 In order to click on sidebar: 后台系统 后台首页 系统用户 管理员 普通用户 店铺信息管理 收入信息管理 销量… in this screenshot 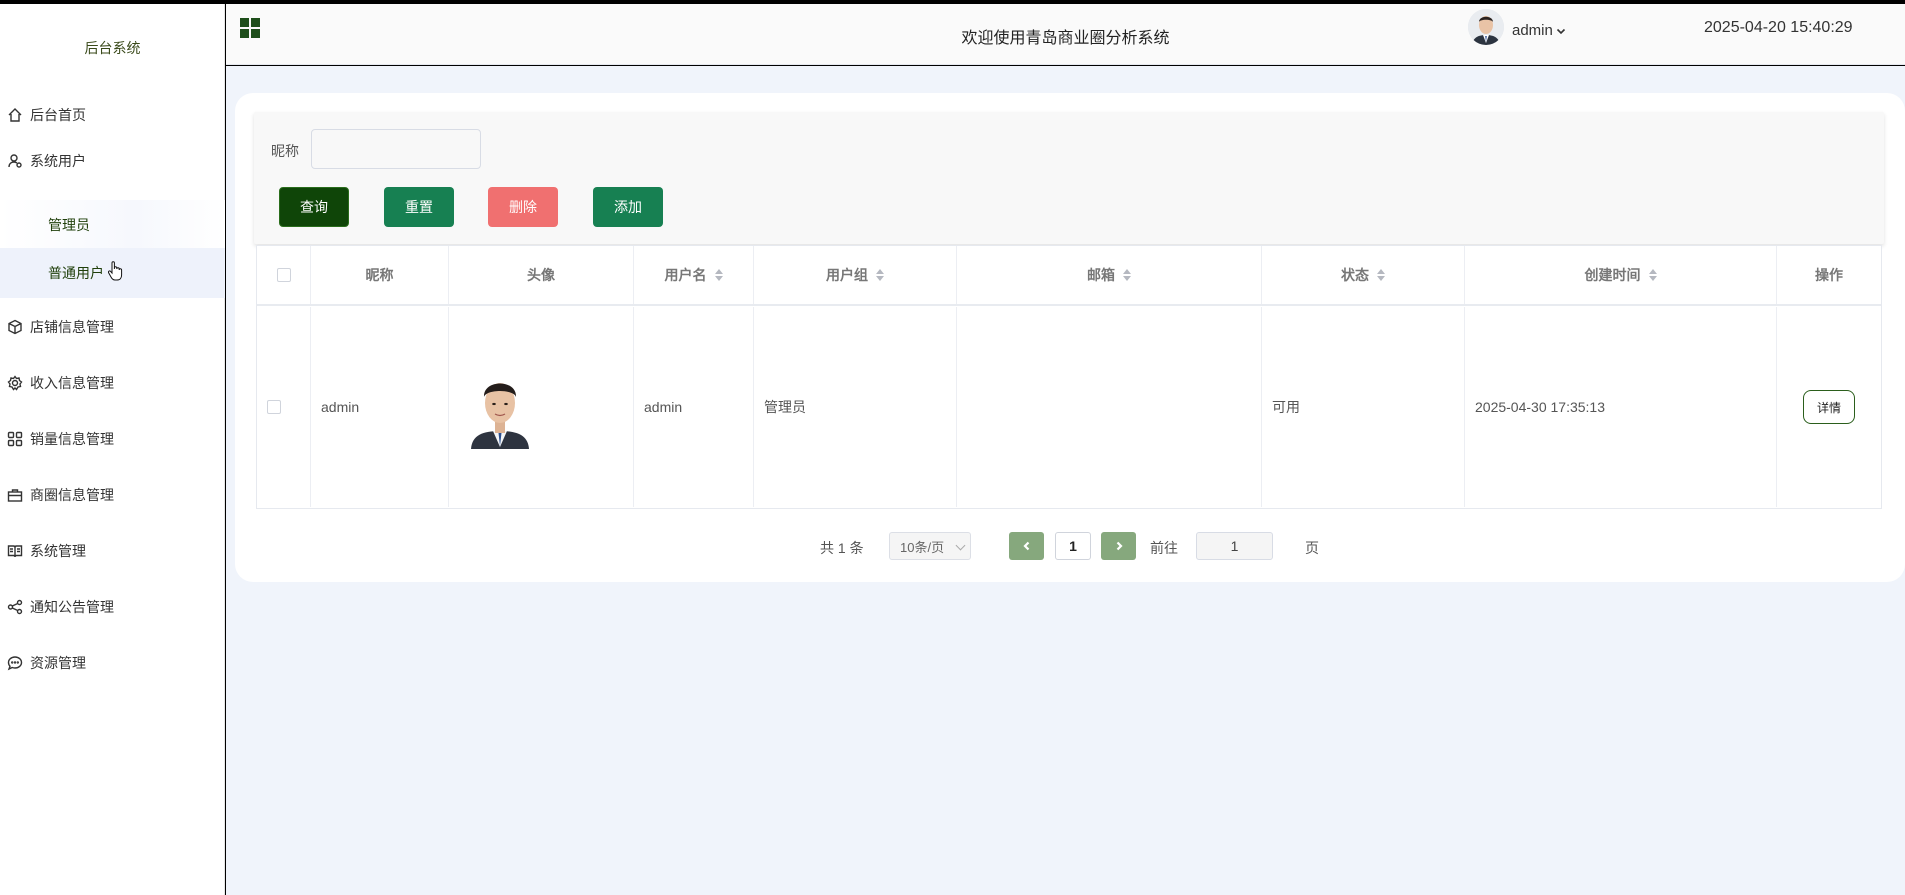, I will do `click(112, 449)`.